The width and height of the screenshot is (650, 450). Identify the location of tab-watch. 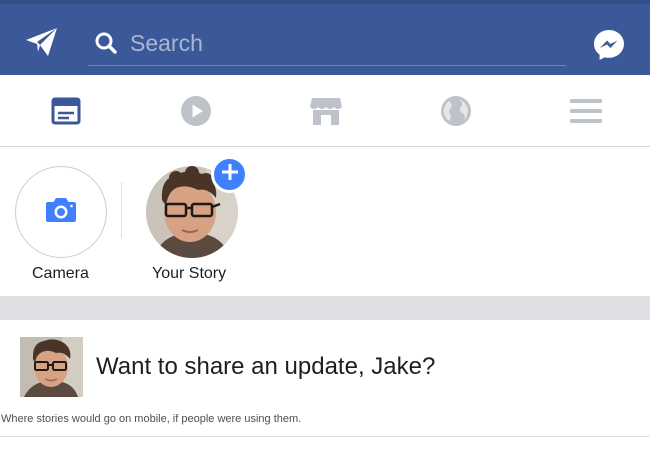
(196, 111).